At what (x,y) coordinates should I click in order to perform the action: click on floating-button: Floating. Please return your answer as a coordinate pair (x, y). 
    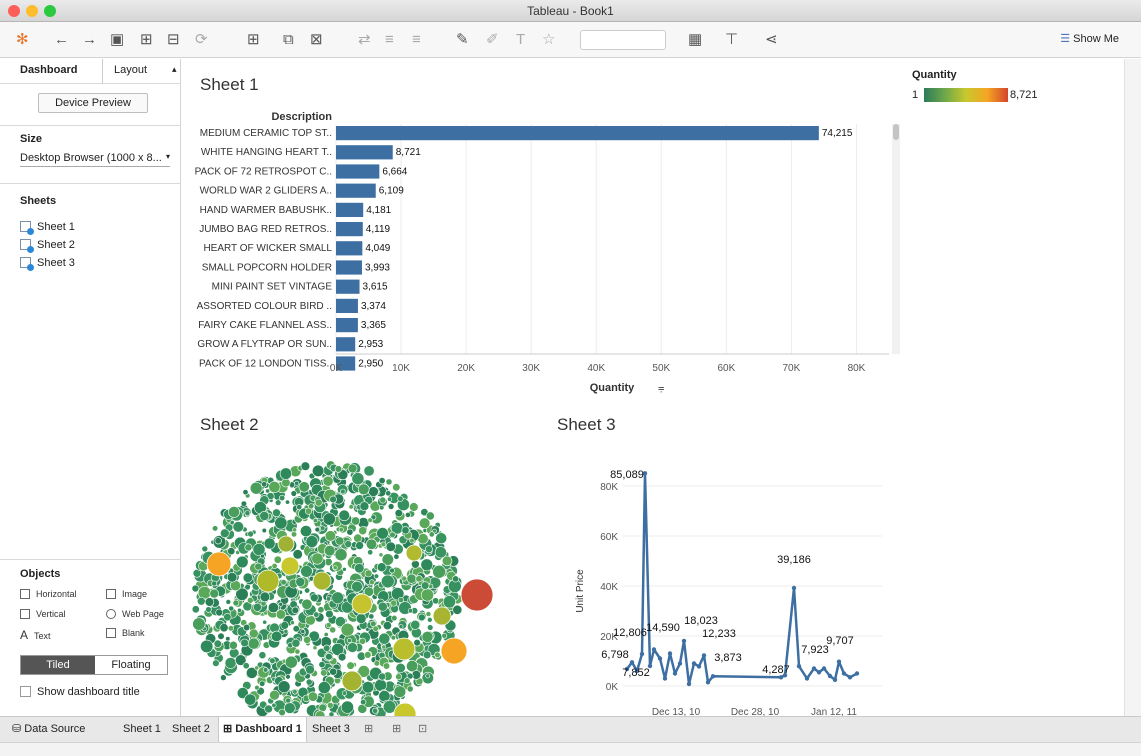
    Looking at the image, I should click on (131, 665).